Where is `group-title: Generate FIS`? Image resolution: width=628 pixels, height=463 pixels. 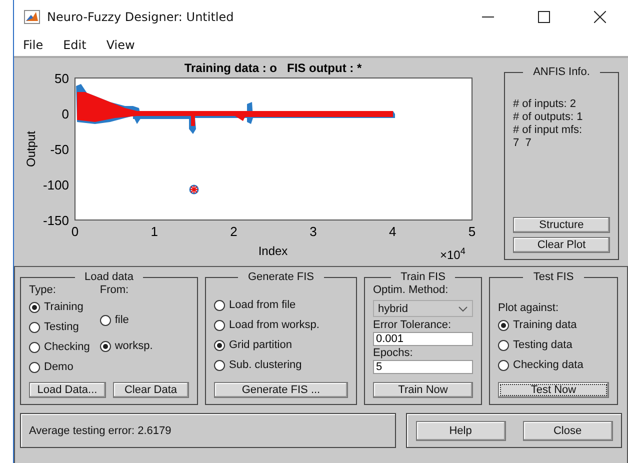
group-title: Generate FIS is located at coordinates (281, 277).